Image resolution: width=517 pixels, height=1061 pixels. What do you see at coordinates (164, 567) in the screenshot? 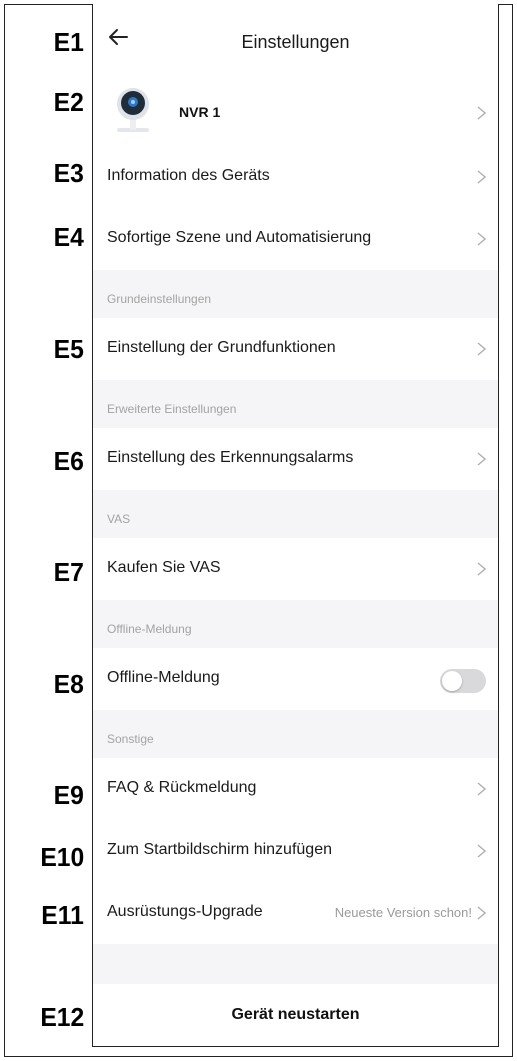
I see `row-label: Kaufen Sie VAS` at bounding box center [164, 567].